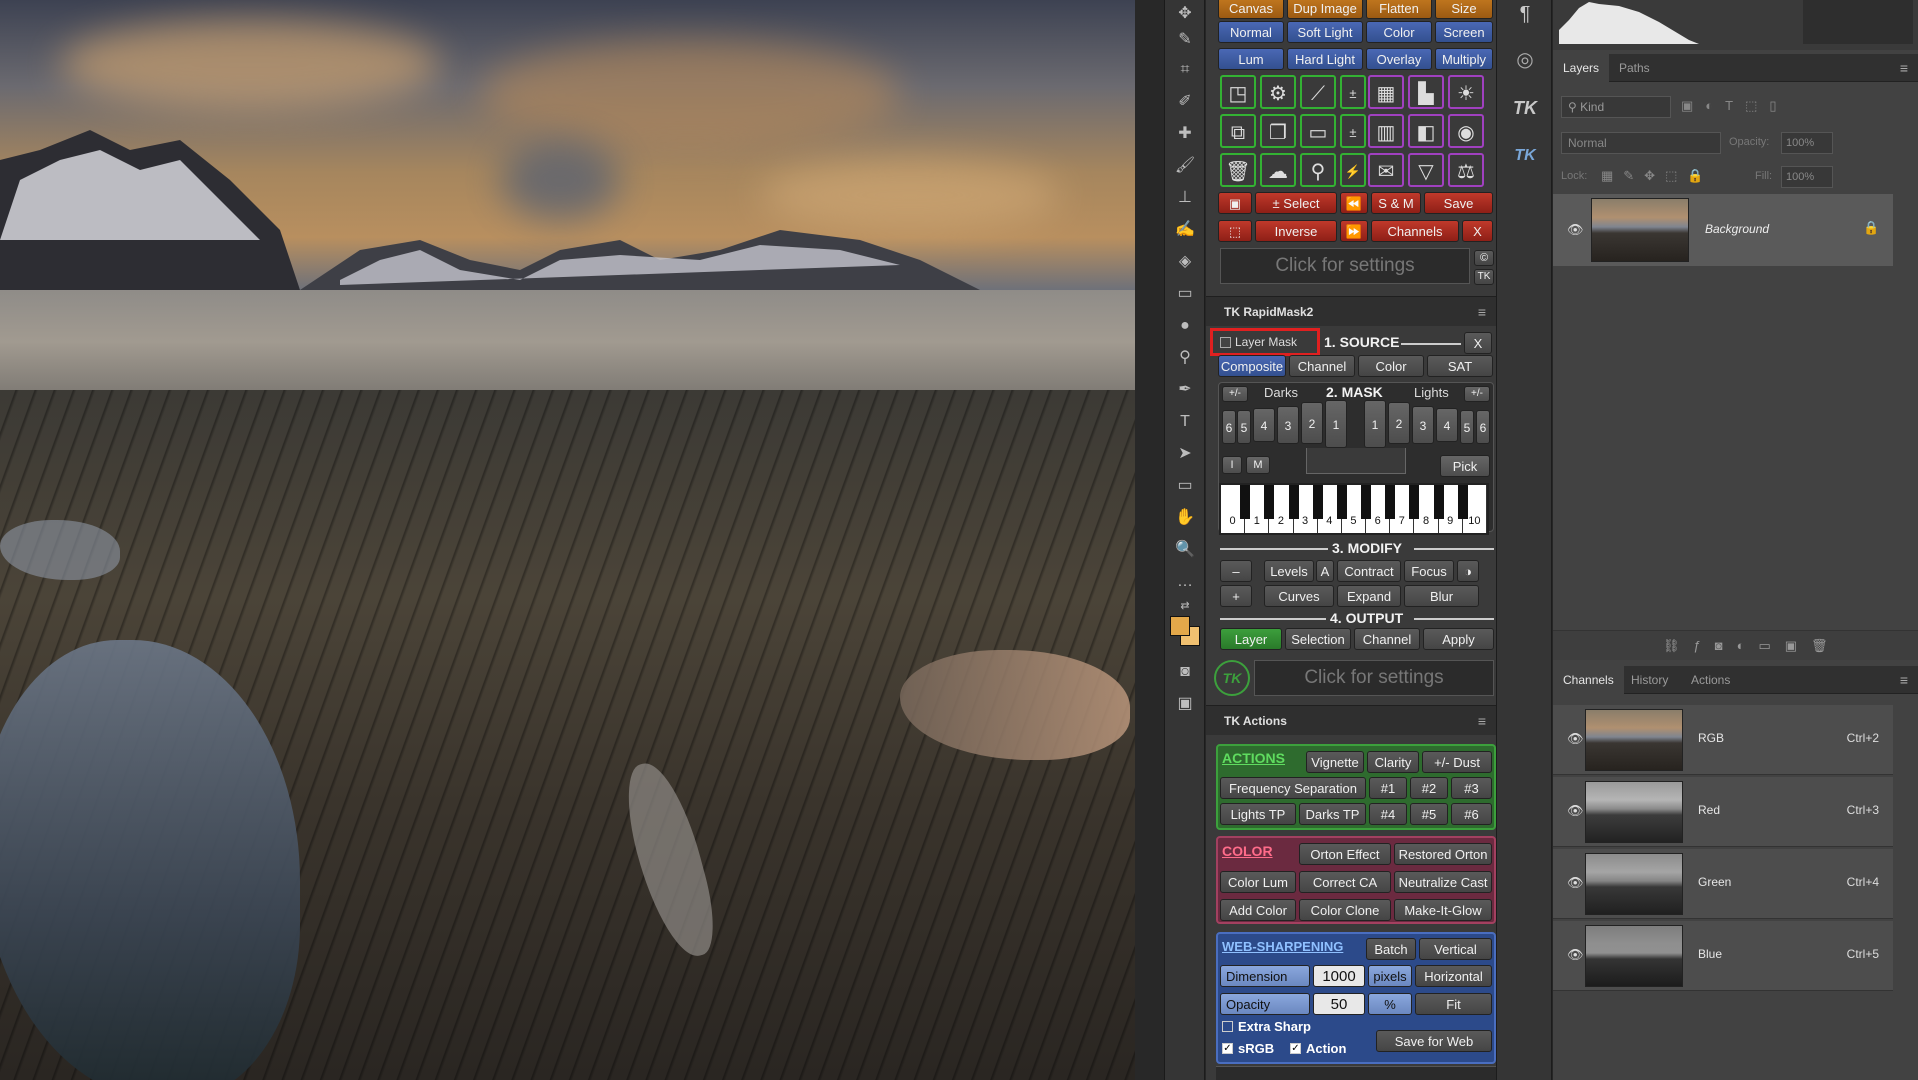  What do you see at coordinates (1225, 342) in the screenshot?
I see `layer-mask-checkbox` at bounding box center [1225, 342].